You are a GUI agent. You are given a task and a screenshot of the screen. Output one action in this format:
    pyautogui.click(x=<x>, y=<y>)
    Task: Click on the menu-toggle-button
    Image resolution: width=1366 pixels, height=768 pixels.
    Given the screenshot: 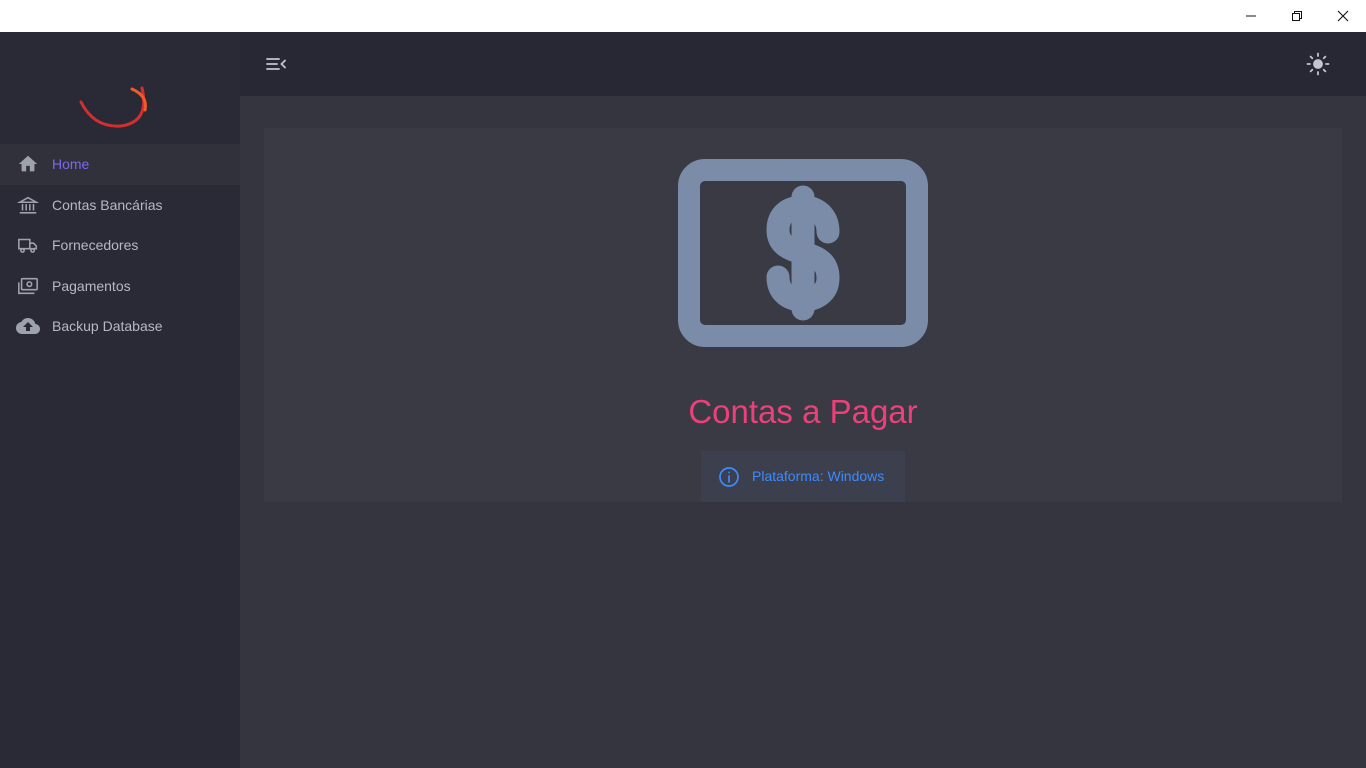 What is the action you would take?
    pyautogui.click(x=276, y=64)
    